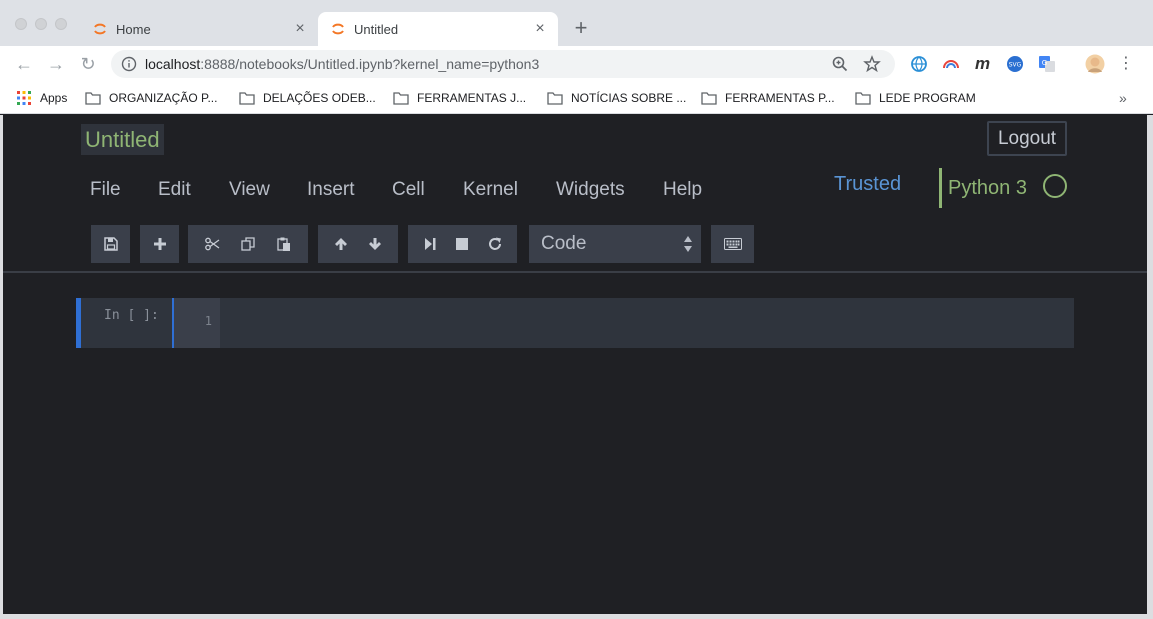 The height and width of the screenshot is (619, 1153). I want to click on extension-rainbow-icon, so click(951, 64).